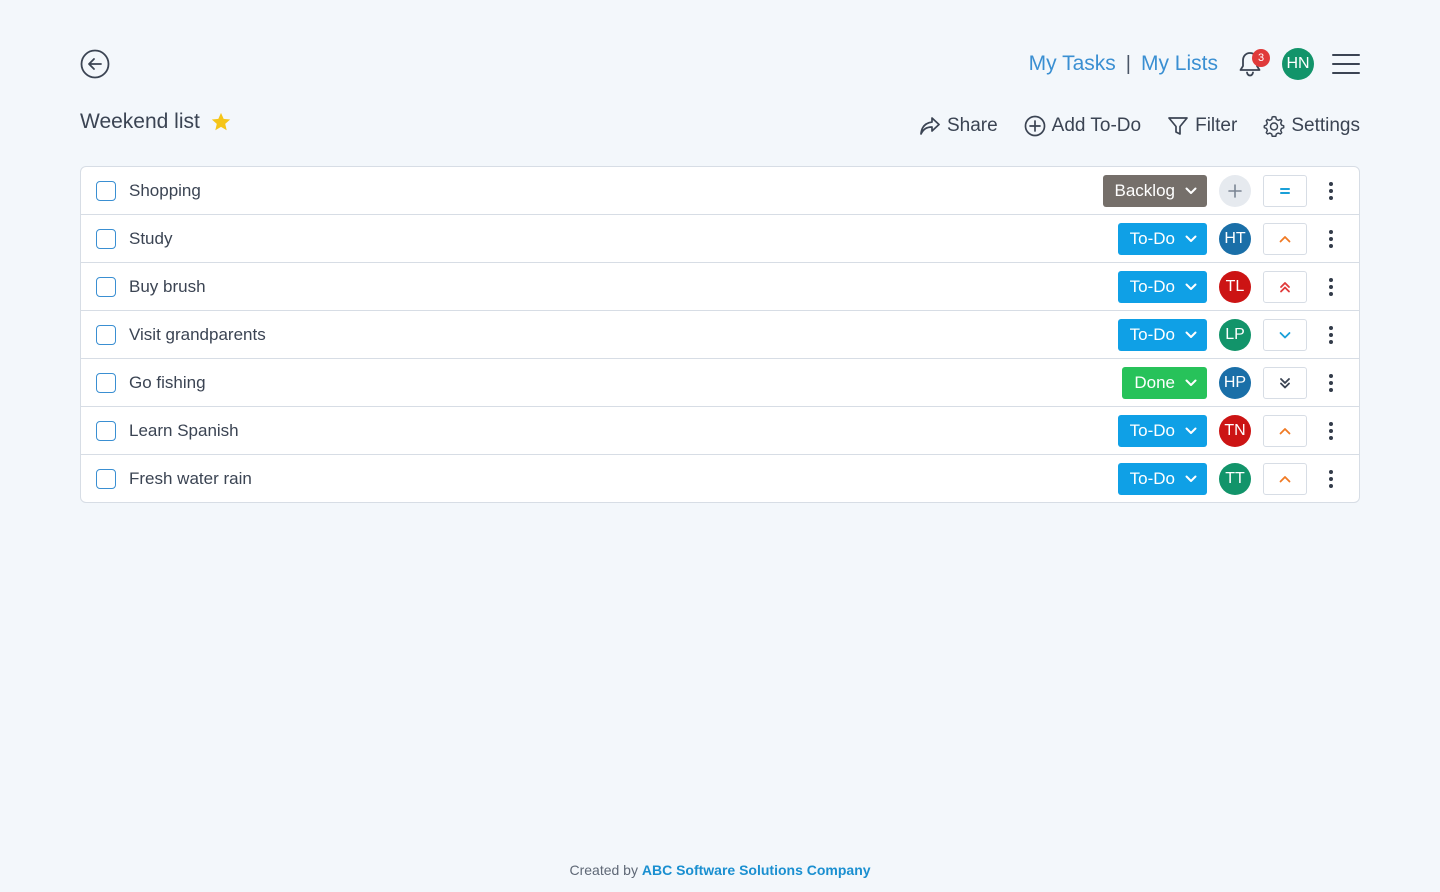  What do you see at coordinates (165, 190) in the screenshot?
I see `task-name: Shopping` at bounding box center [165, 190].